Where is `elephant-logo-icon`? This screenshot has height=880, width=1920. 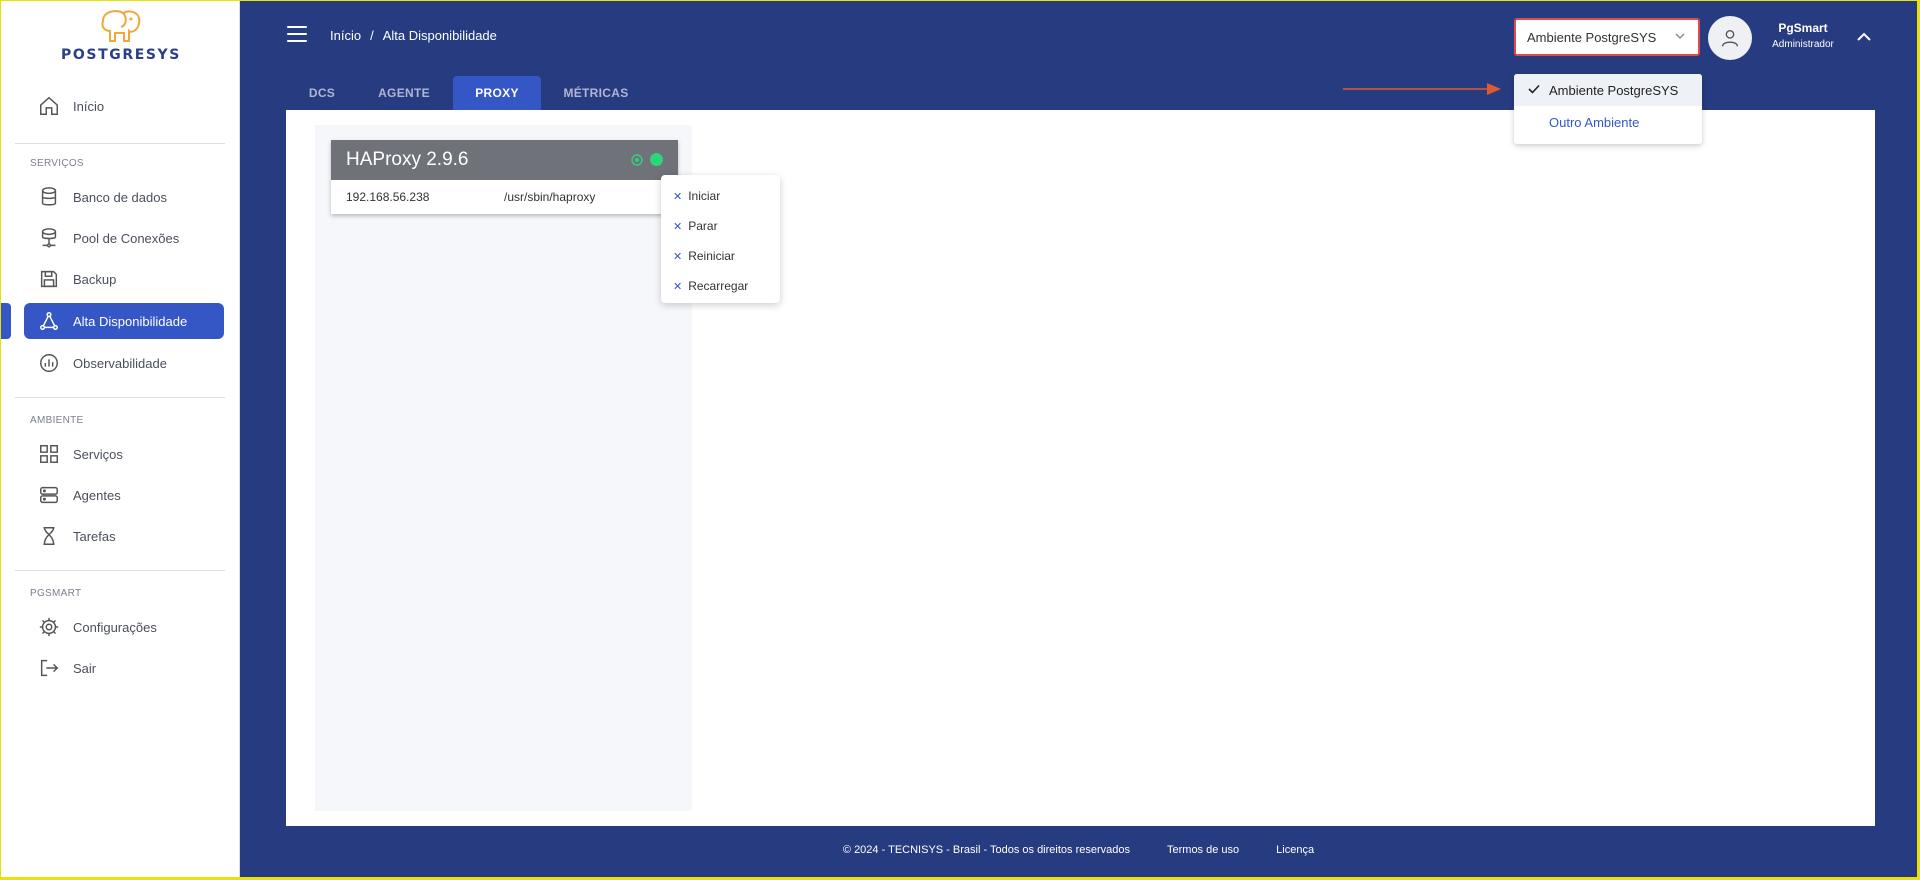
elephant-logo-icon is located at coordinates (121, 26).